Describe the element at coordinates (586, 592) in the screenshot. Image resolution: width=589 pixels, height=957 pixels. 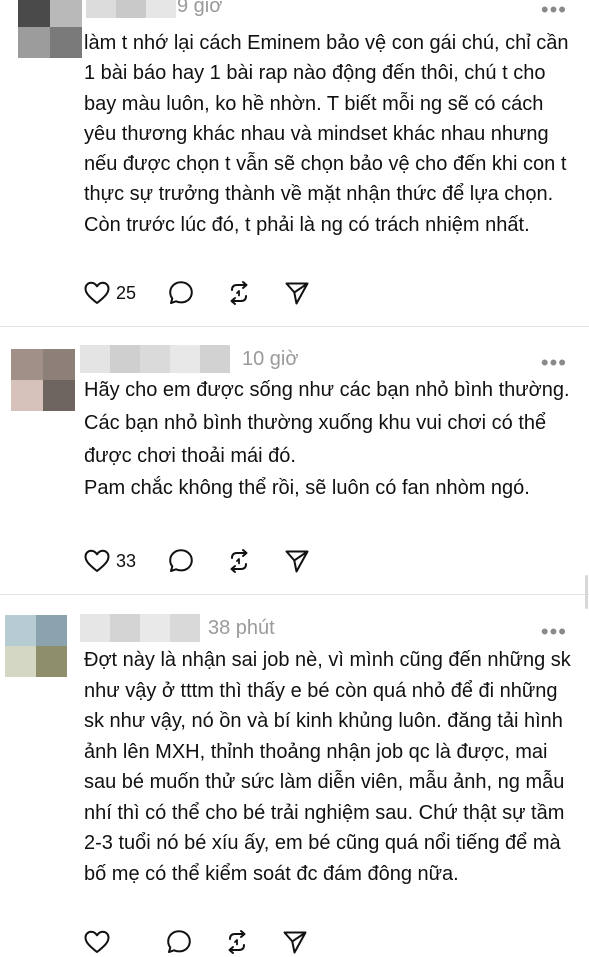
I see `scrollbar` at that location.